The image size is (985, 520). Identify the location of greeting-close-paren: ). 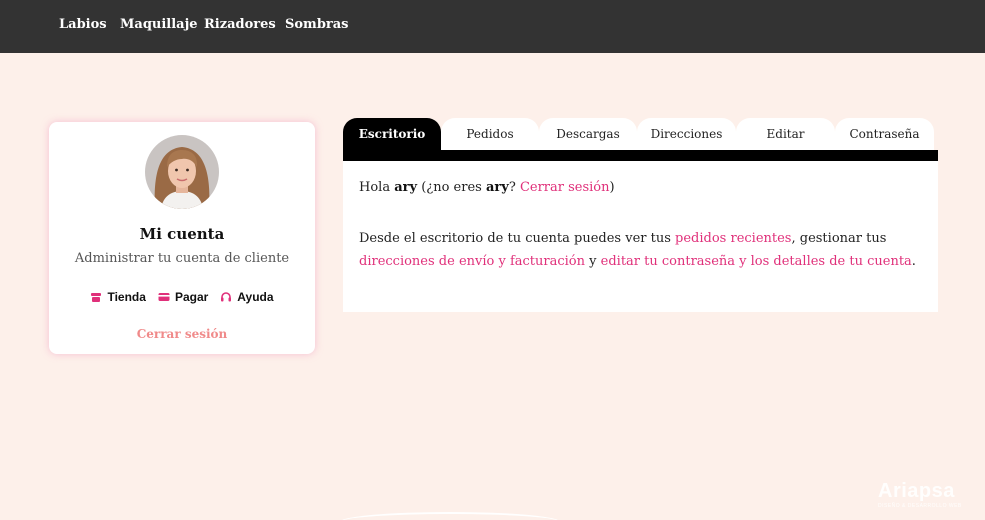
(612, 187).